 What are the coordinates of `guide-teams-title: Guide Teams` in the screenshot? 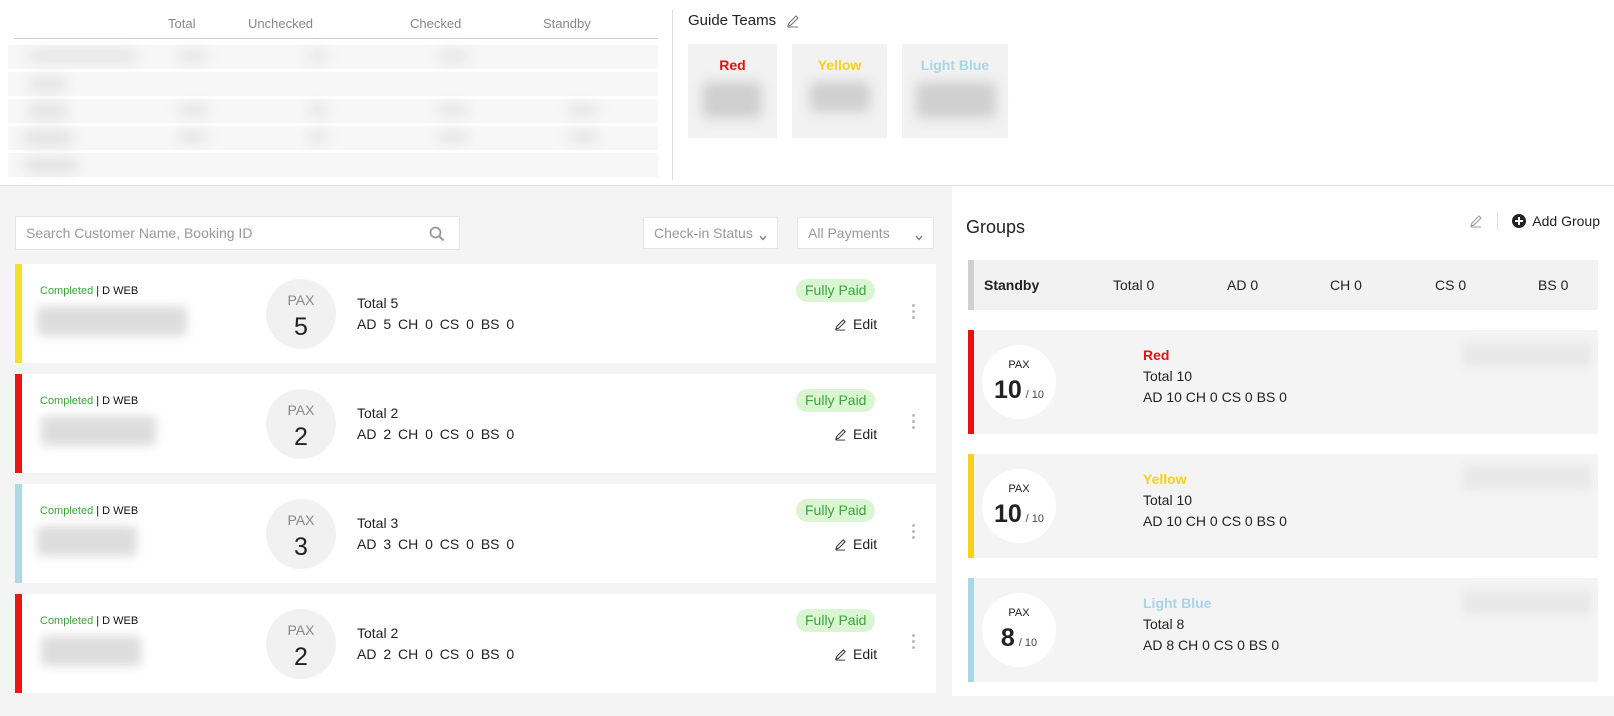 It's located at (732, 20).